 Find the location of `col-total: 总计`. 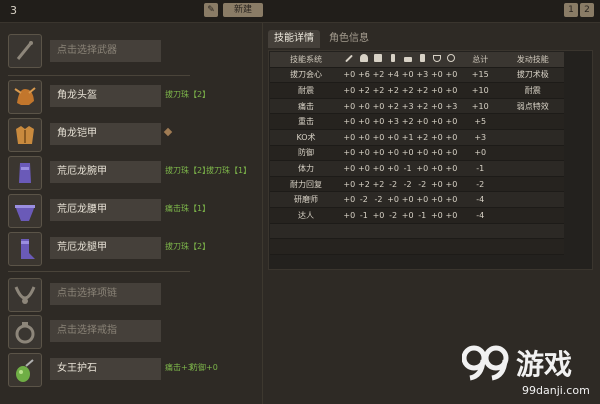

col-total: 总计 is located at coordinates (480, 60).